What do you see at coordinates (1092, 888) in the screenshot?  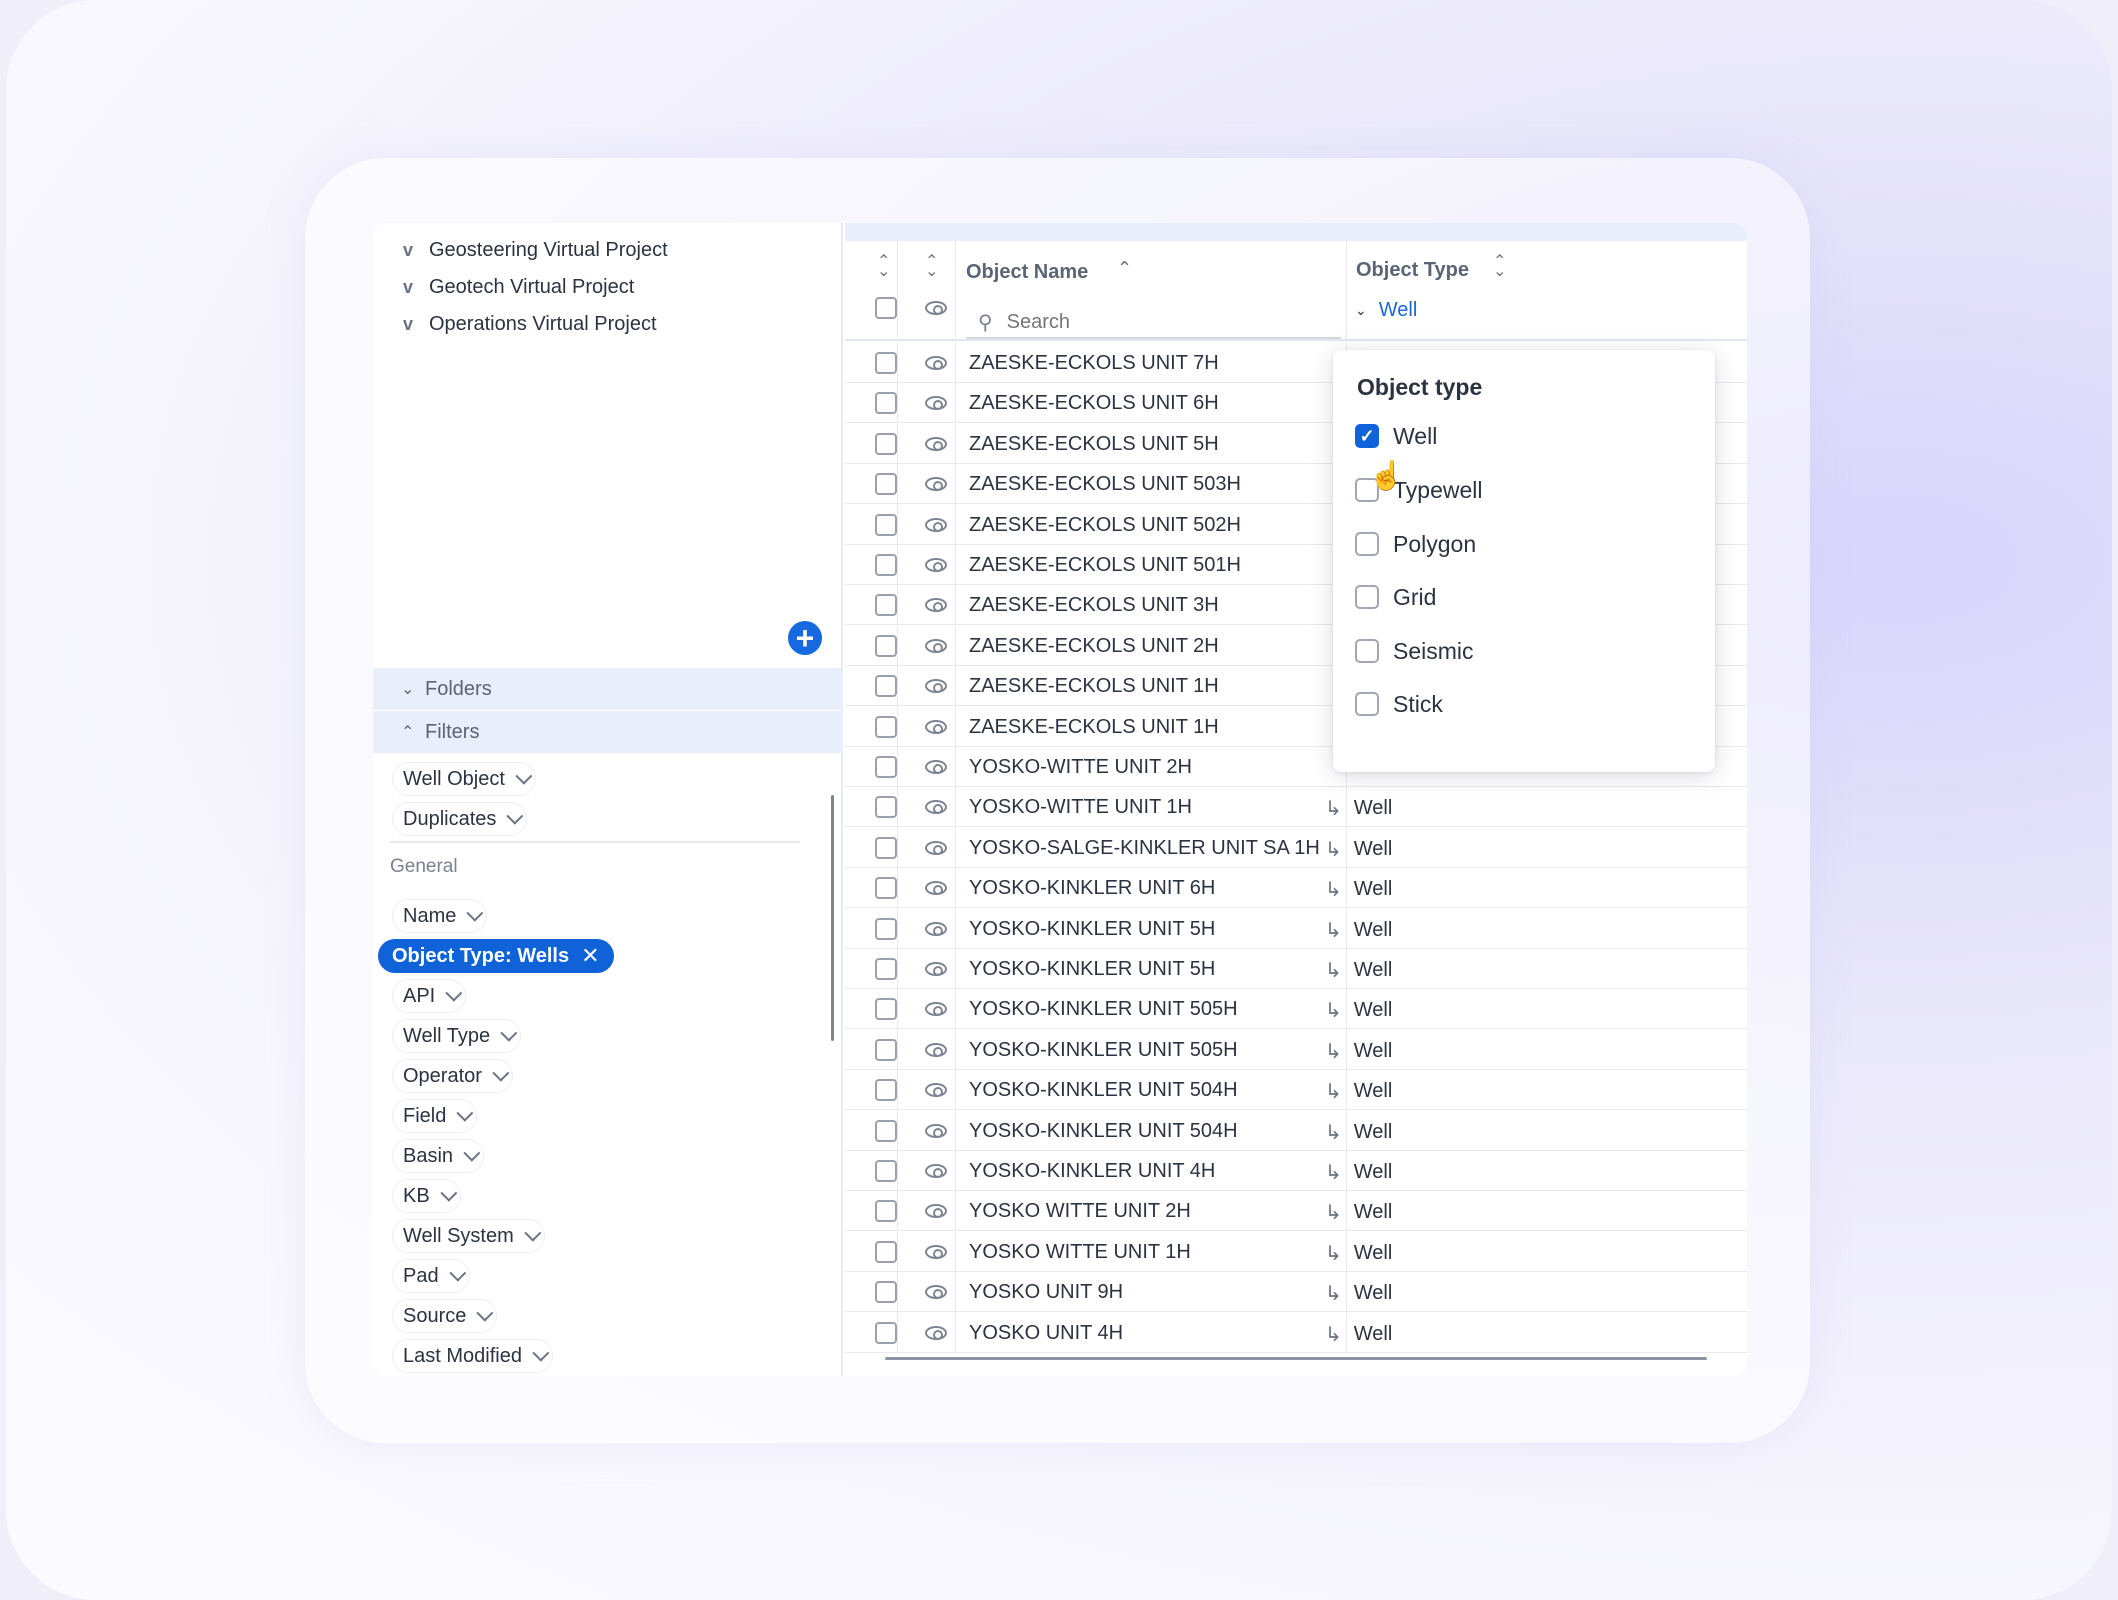 I see `row-object-name: YOSKO-KINKLER UNIT 6H` at bounding box center [1092, 888].